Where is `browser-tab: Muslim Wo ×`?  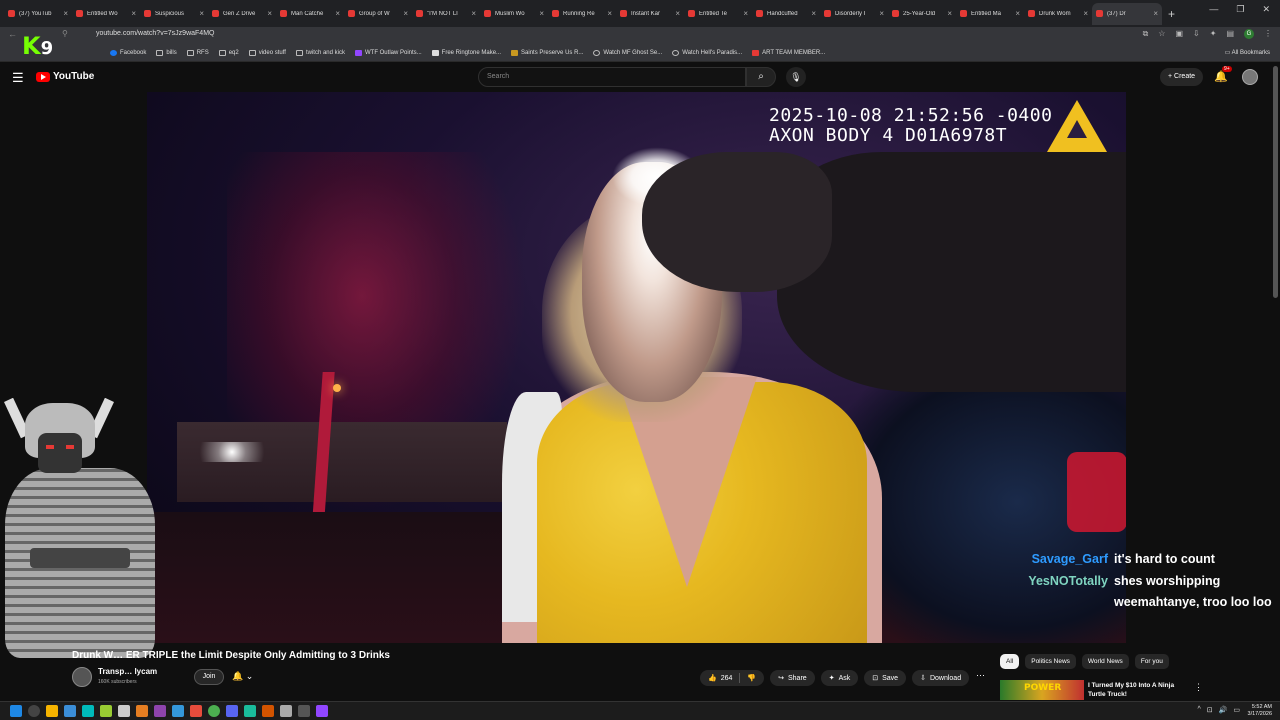 browser-tab: Muslim Wo × is located at coordinates (514, 14).